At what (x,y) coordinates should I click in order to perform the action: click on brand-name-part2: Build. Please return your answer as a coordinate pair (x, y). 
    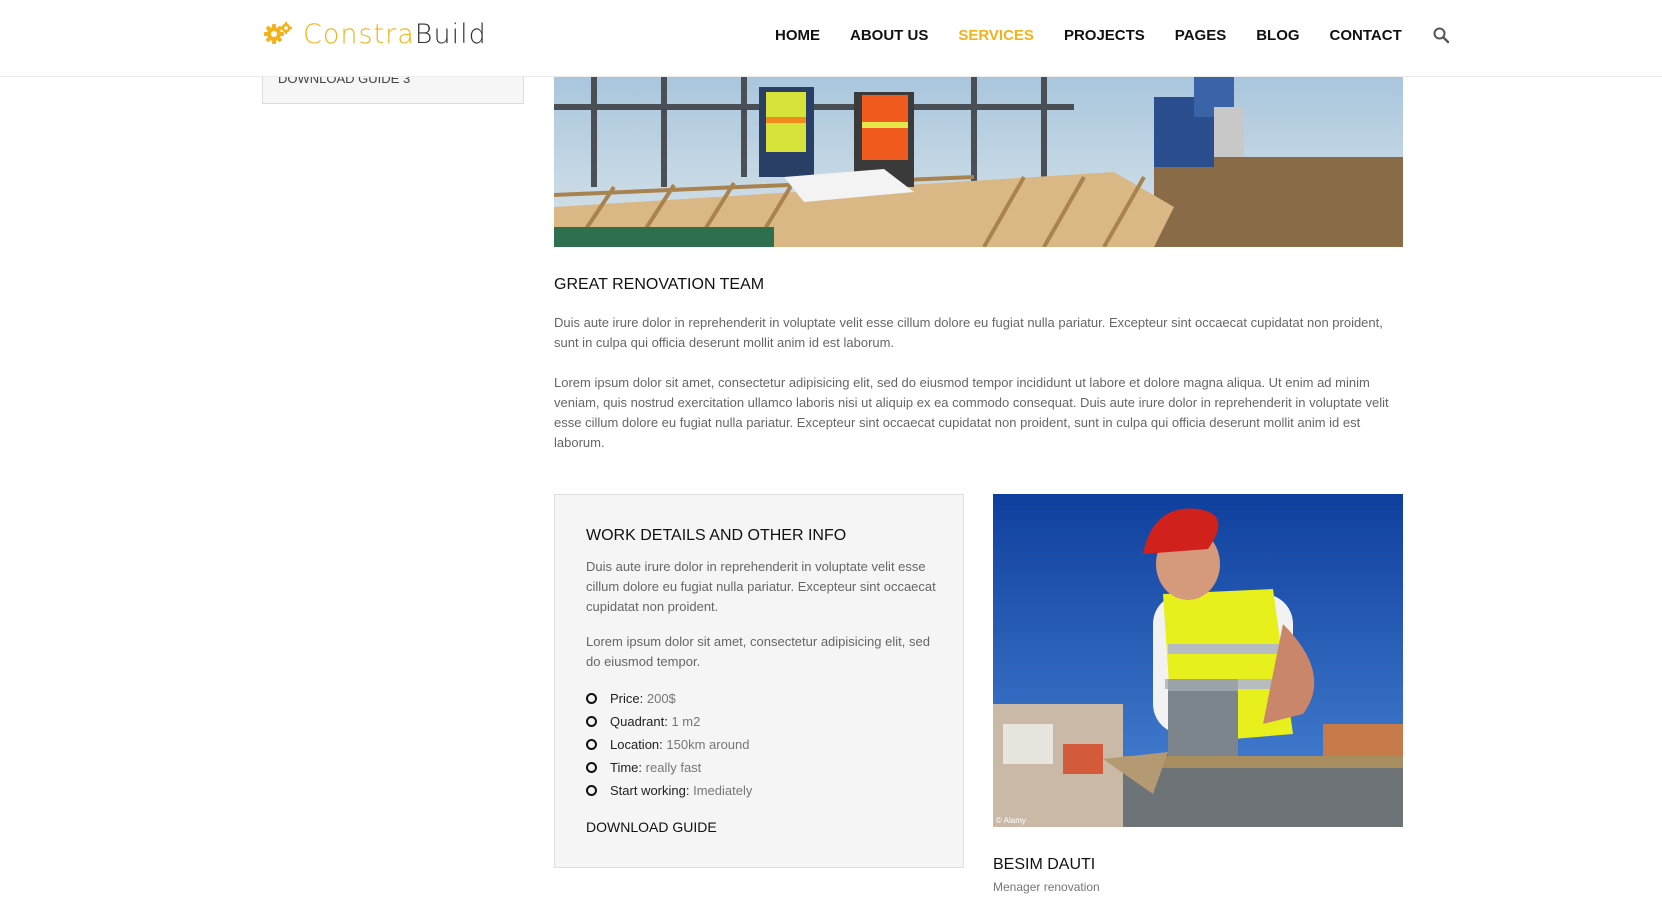
    Looking at the image, I should click on (450, 34).